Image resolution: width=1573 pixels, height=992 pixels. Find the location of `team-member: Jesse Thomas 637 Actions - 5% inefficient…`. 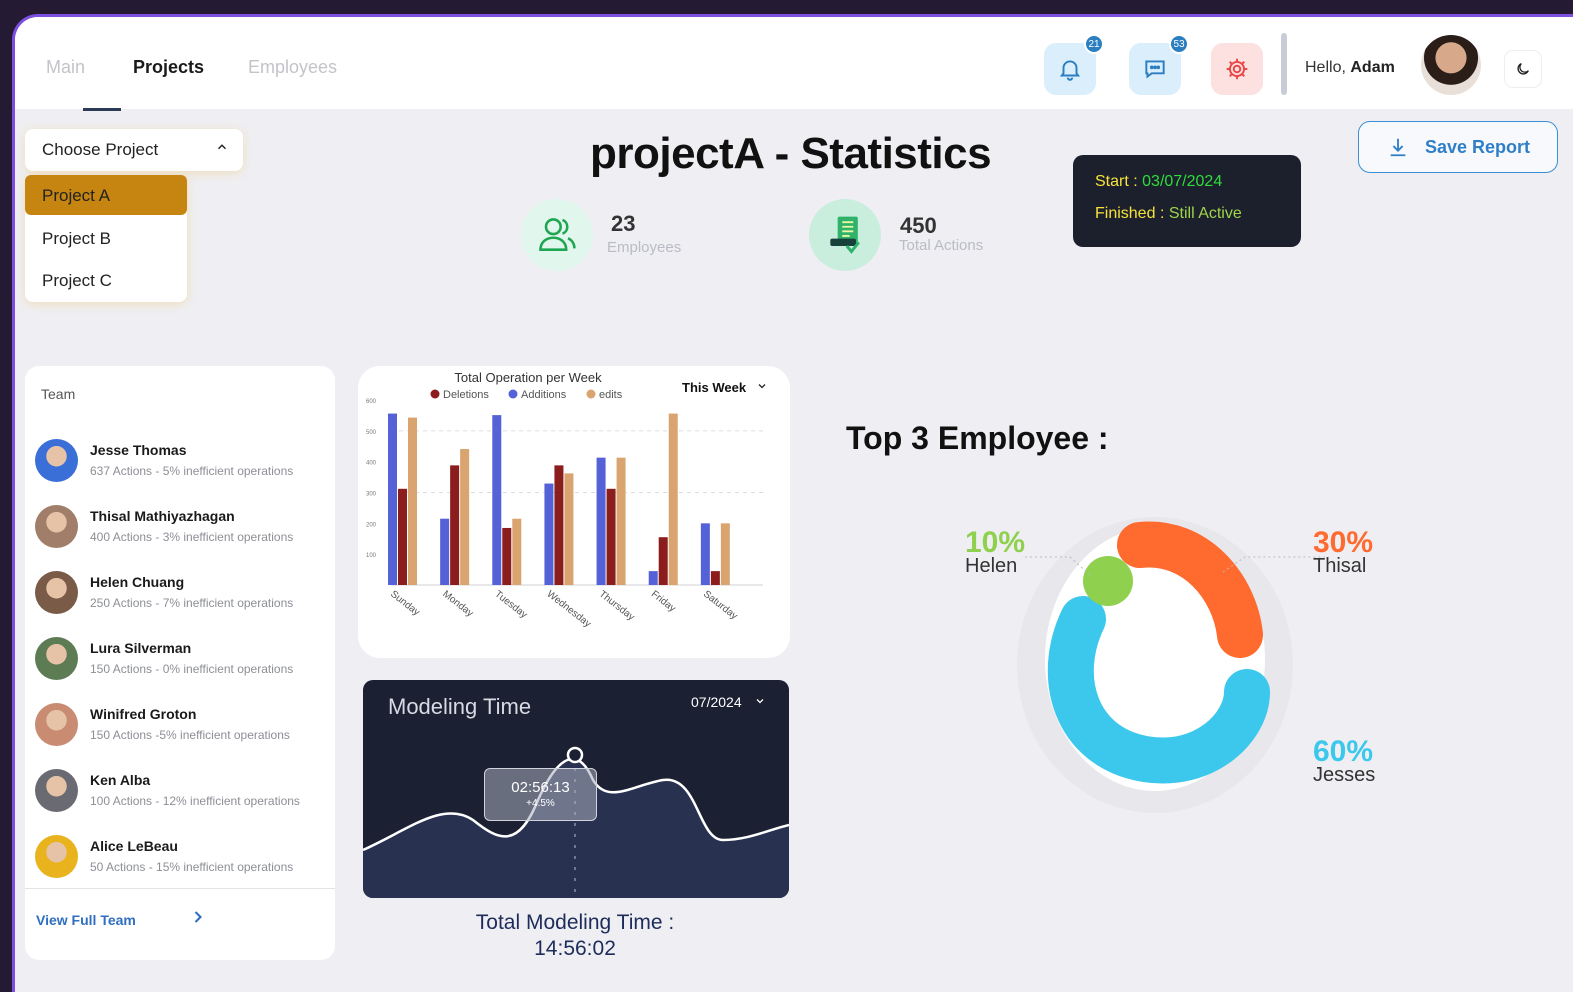

team-member: Jesse Thomas 637 Actions - 5% inefficient… is located at coordinates (182, 461).